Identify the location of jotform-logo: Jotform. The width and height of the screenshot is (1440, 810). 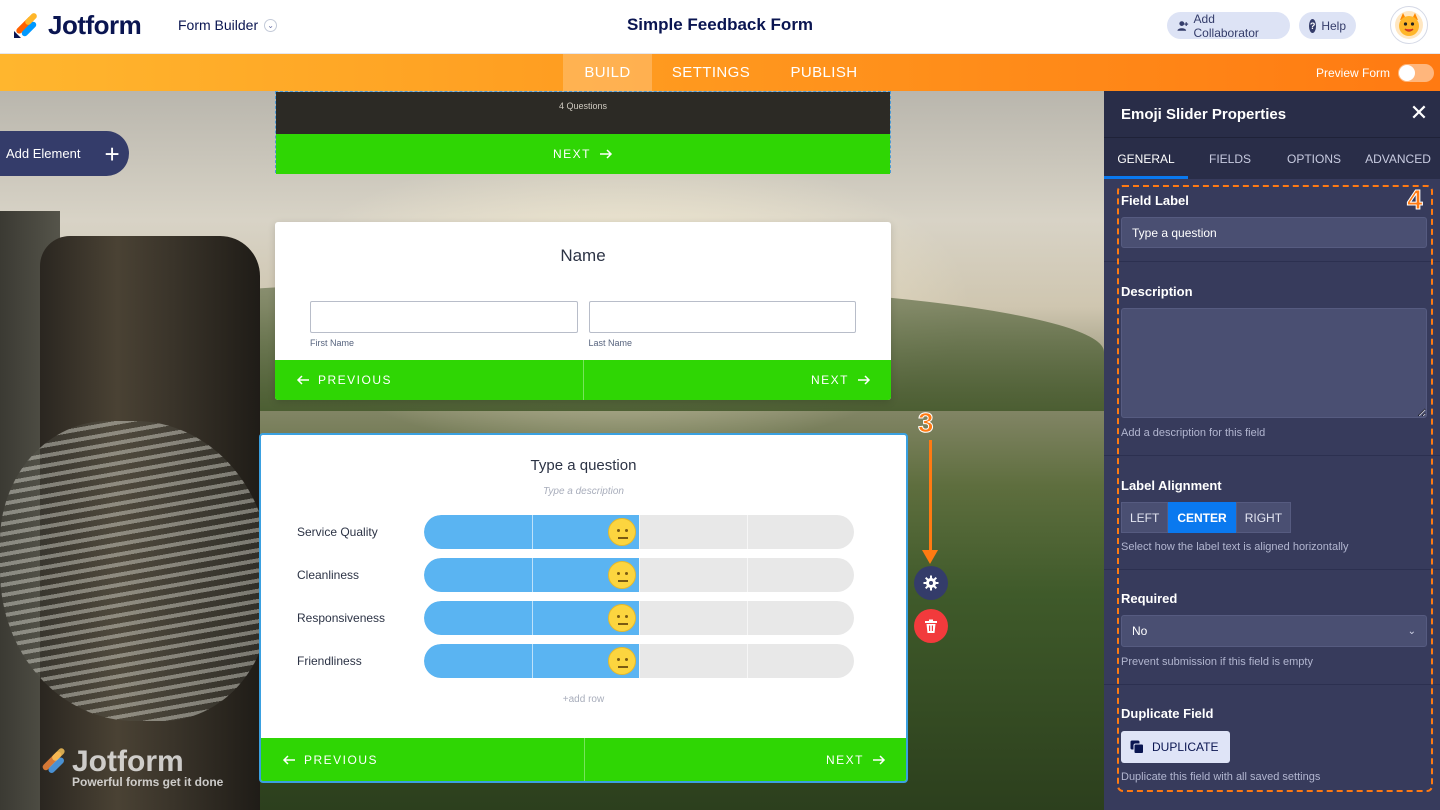
(77, 25).